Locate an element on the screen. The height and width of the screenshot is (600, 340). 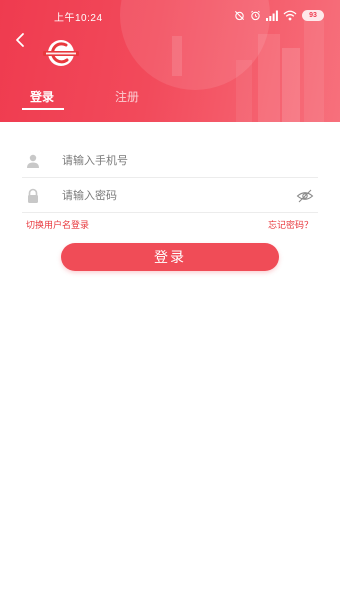
switch-username-login-link: 切换用户名登录 is located at coordinates (57, 224).